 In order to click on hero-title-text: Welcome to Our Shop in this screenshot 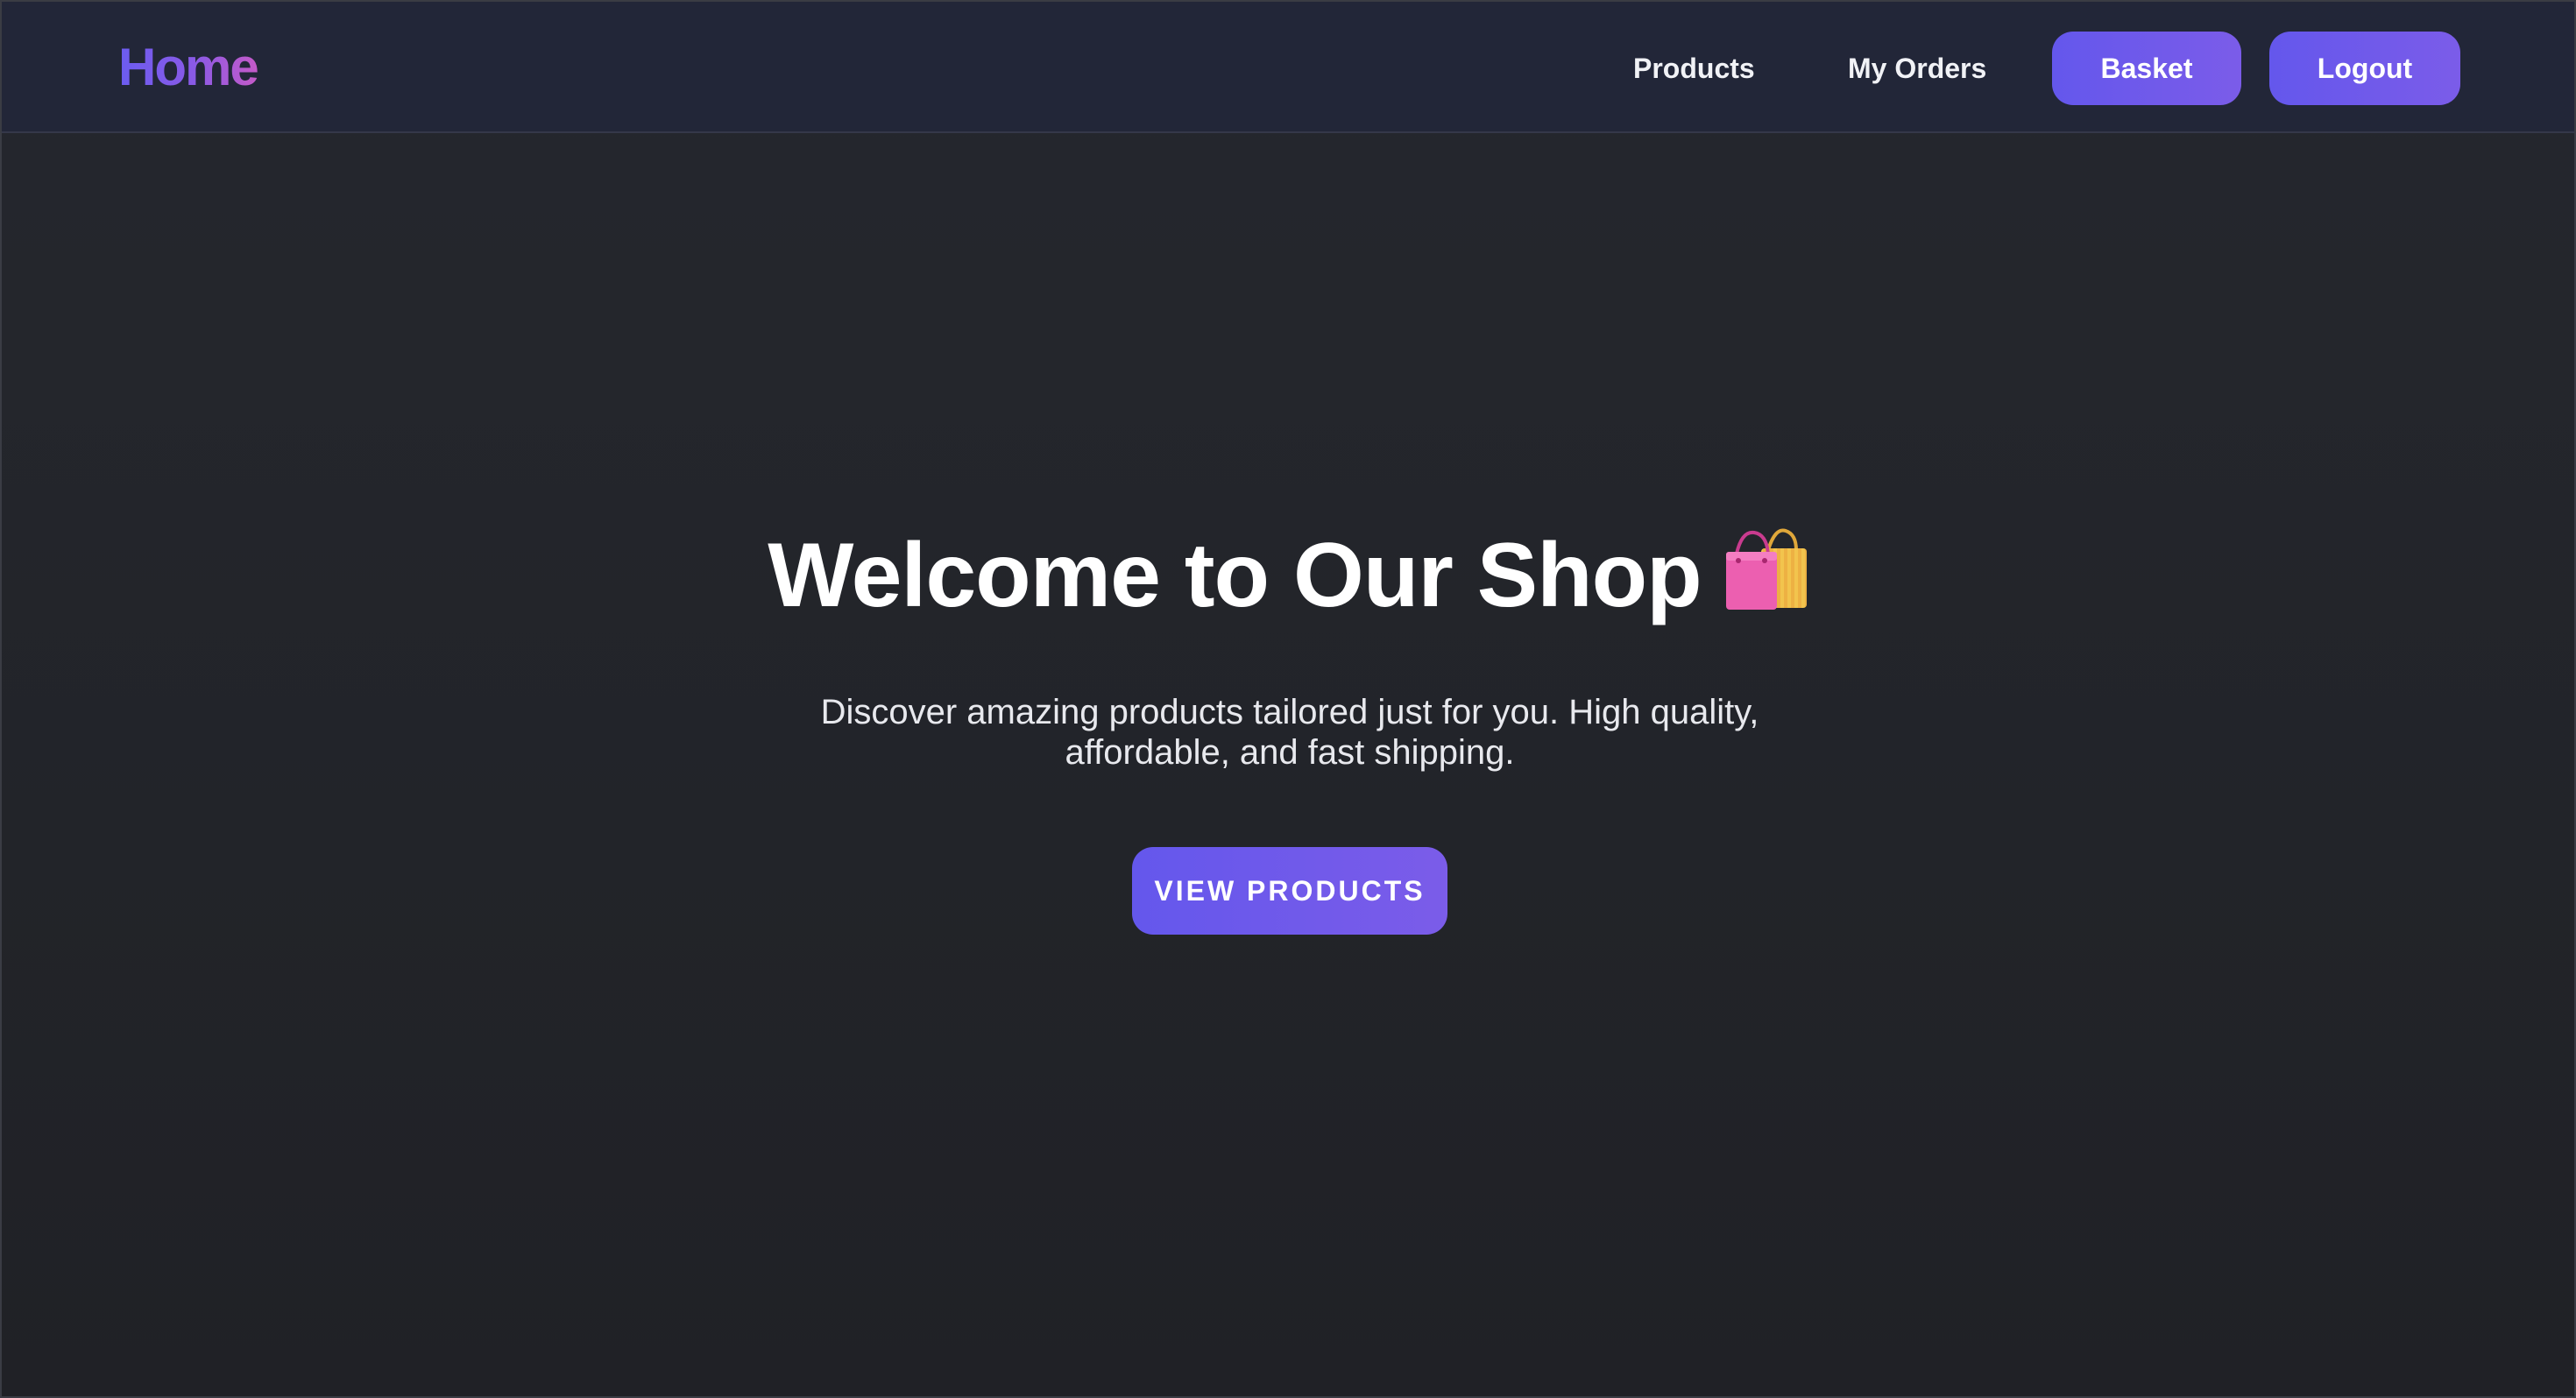, I will do `click(1235, 575)`.